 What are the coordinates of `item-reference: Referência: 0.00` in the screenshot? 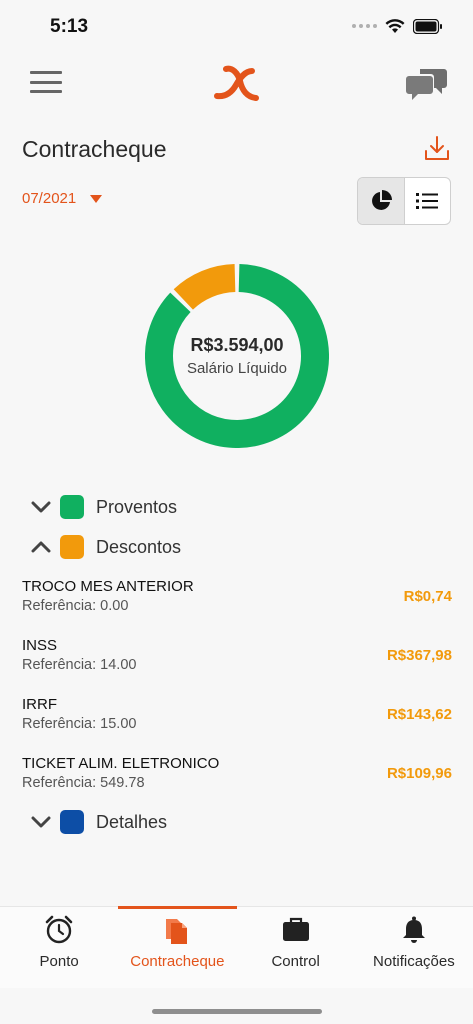 It's located at (75, 606).